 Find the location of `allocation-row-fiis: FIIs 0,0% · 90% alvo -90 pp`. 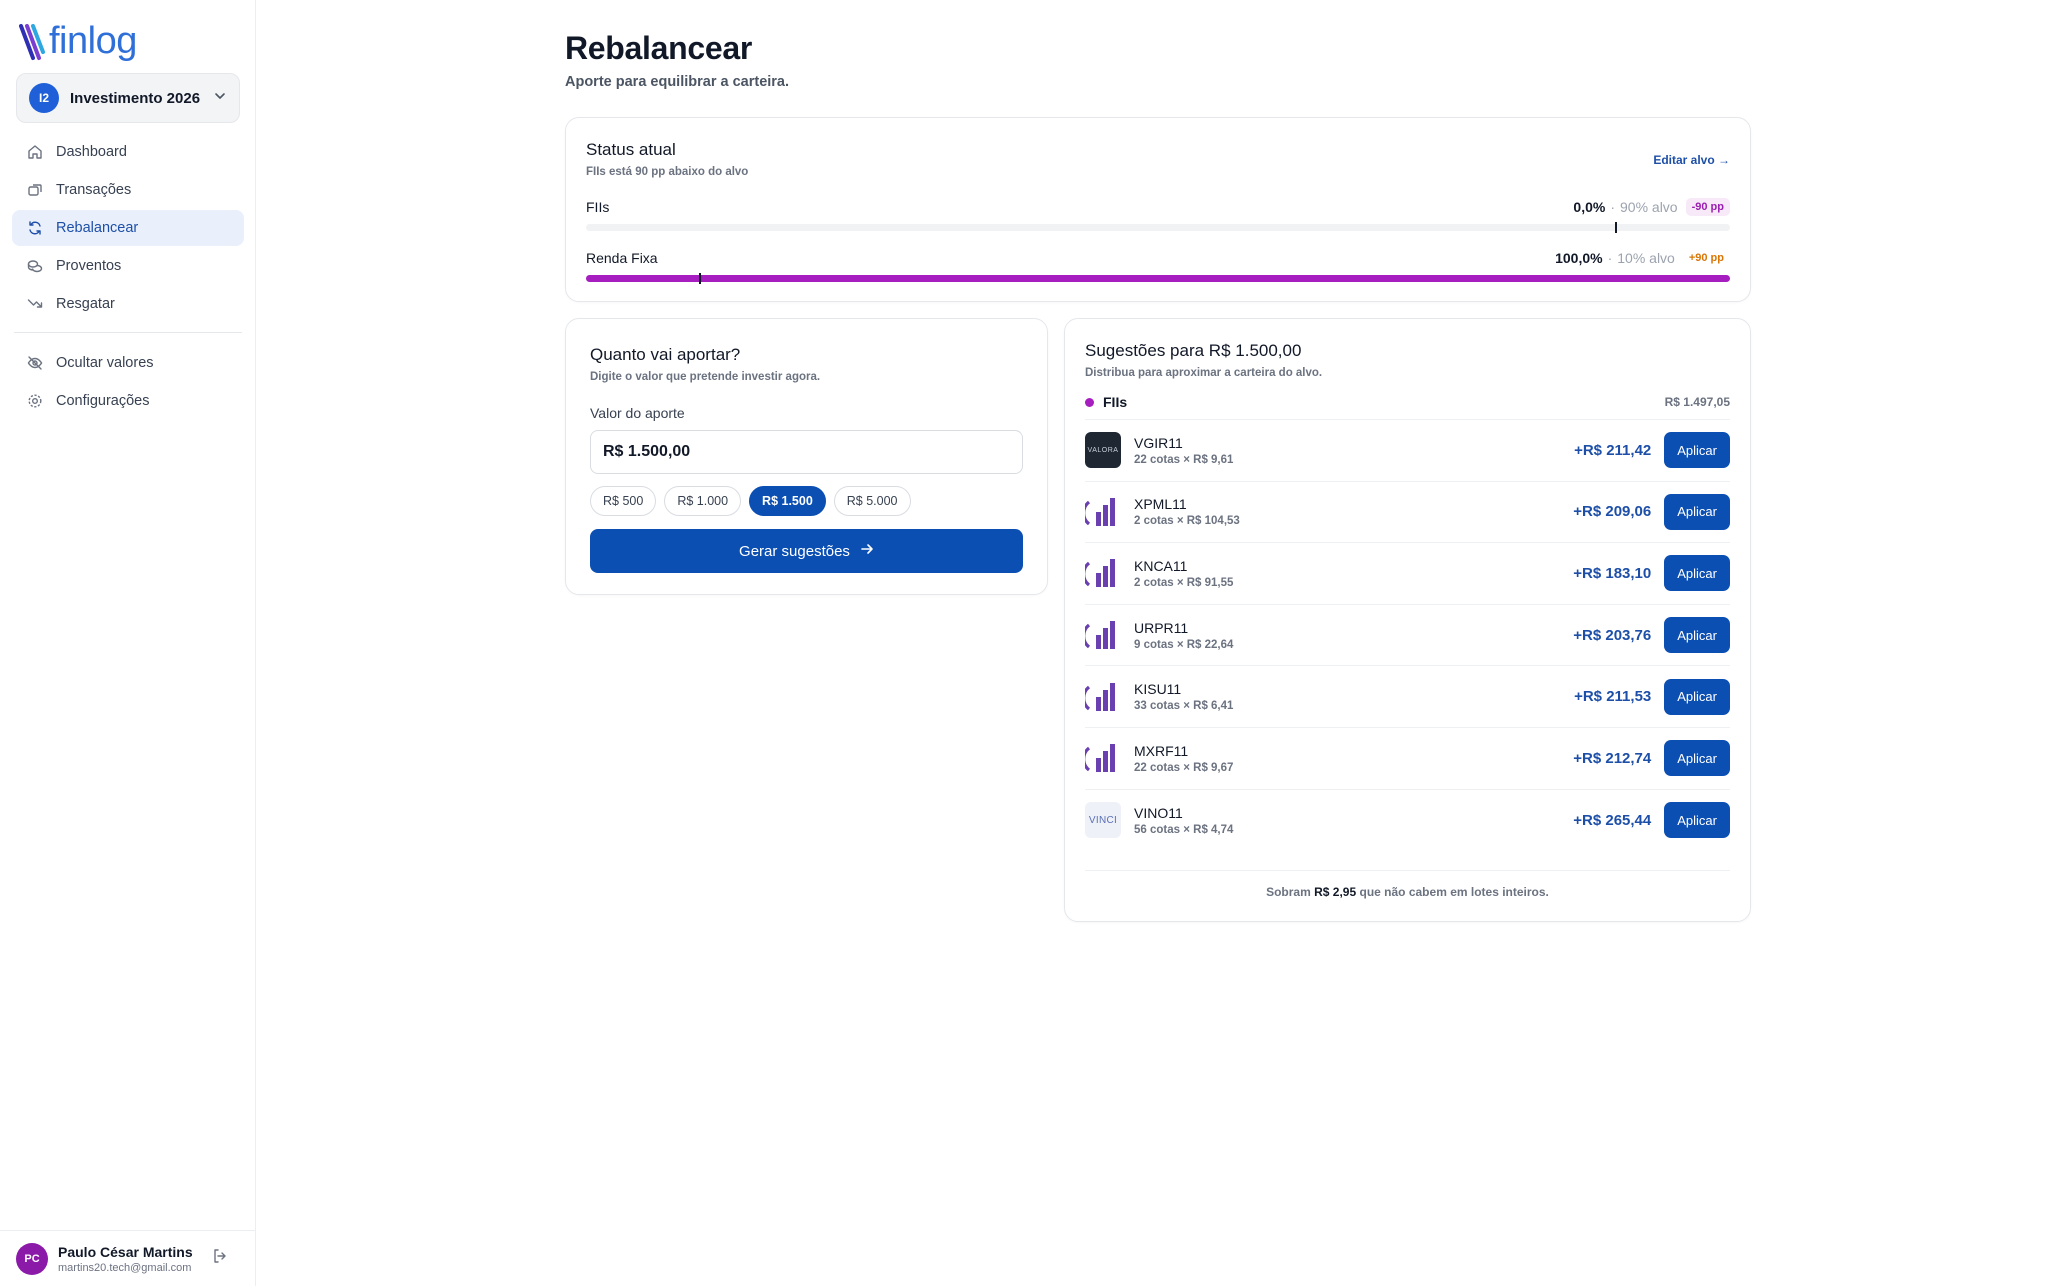

allocation-row-fiis: FIIs 0,0% · 90% alvo -90 pp is located at coordinates (1158, 215).